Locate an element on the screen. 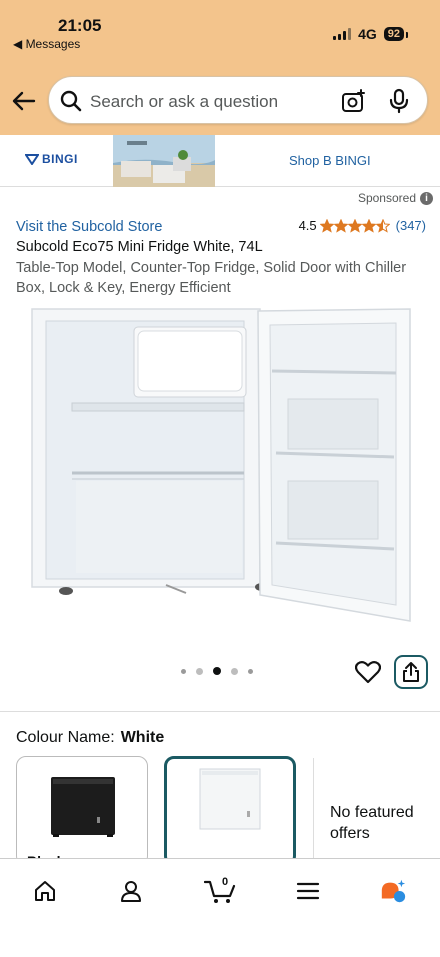 This screenshot has height=957, width=440. shop-brand-link: Shop B BINGI is located at coordinates (330, 160).